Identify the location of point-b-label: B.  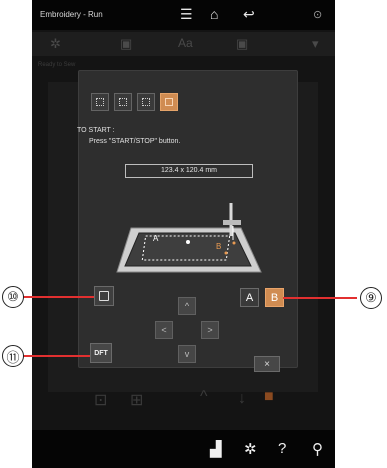
(218, 246).